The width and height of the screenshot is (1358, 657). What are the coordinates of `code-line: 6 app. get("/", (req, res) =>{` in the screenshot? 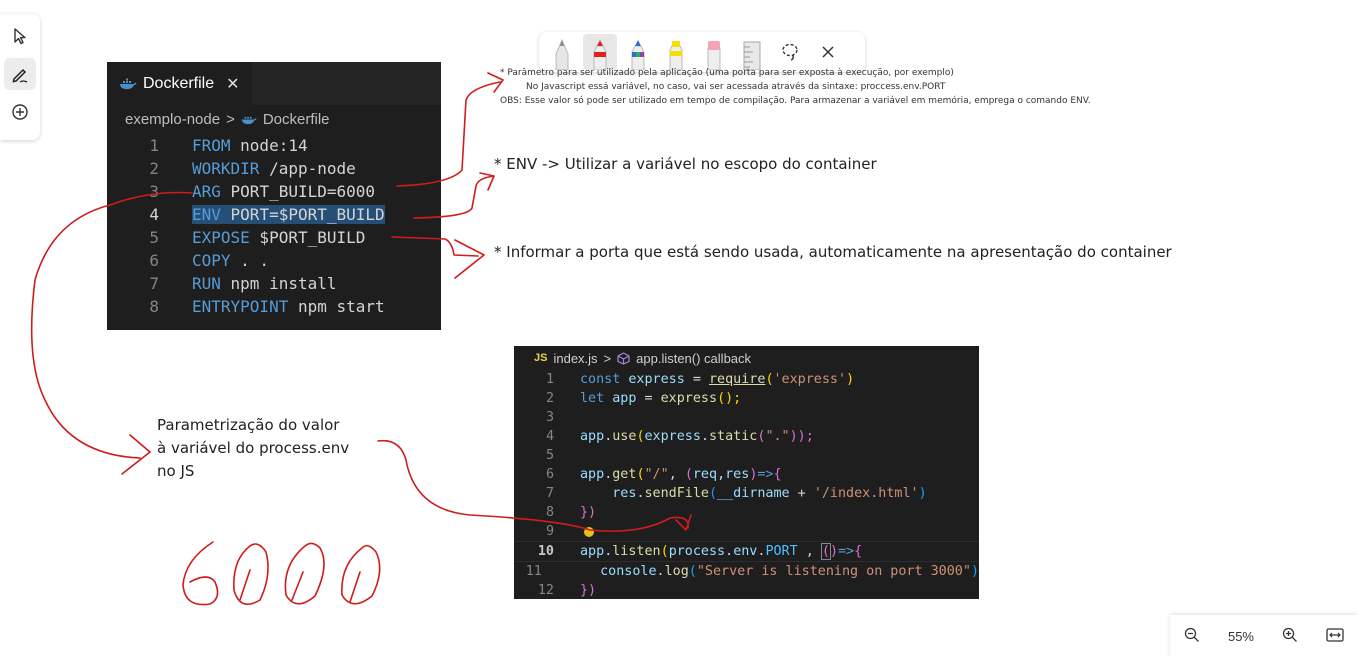 It's located at (746, 474).